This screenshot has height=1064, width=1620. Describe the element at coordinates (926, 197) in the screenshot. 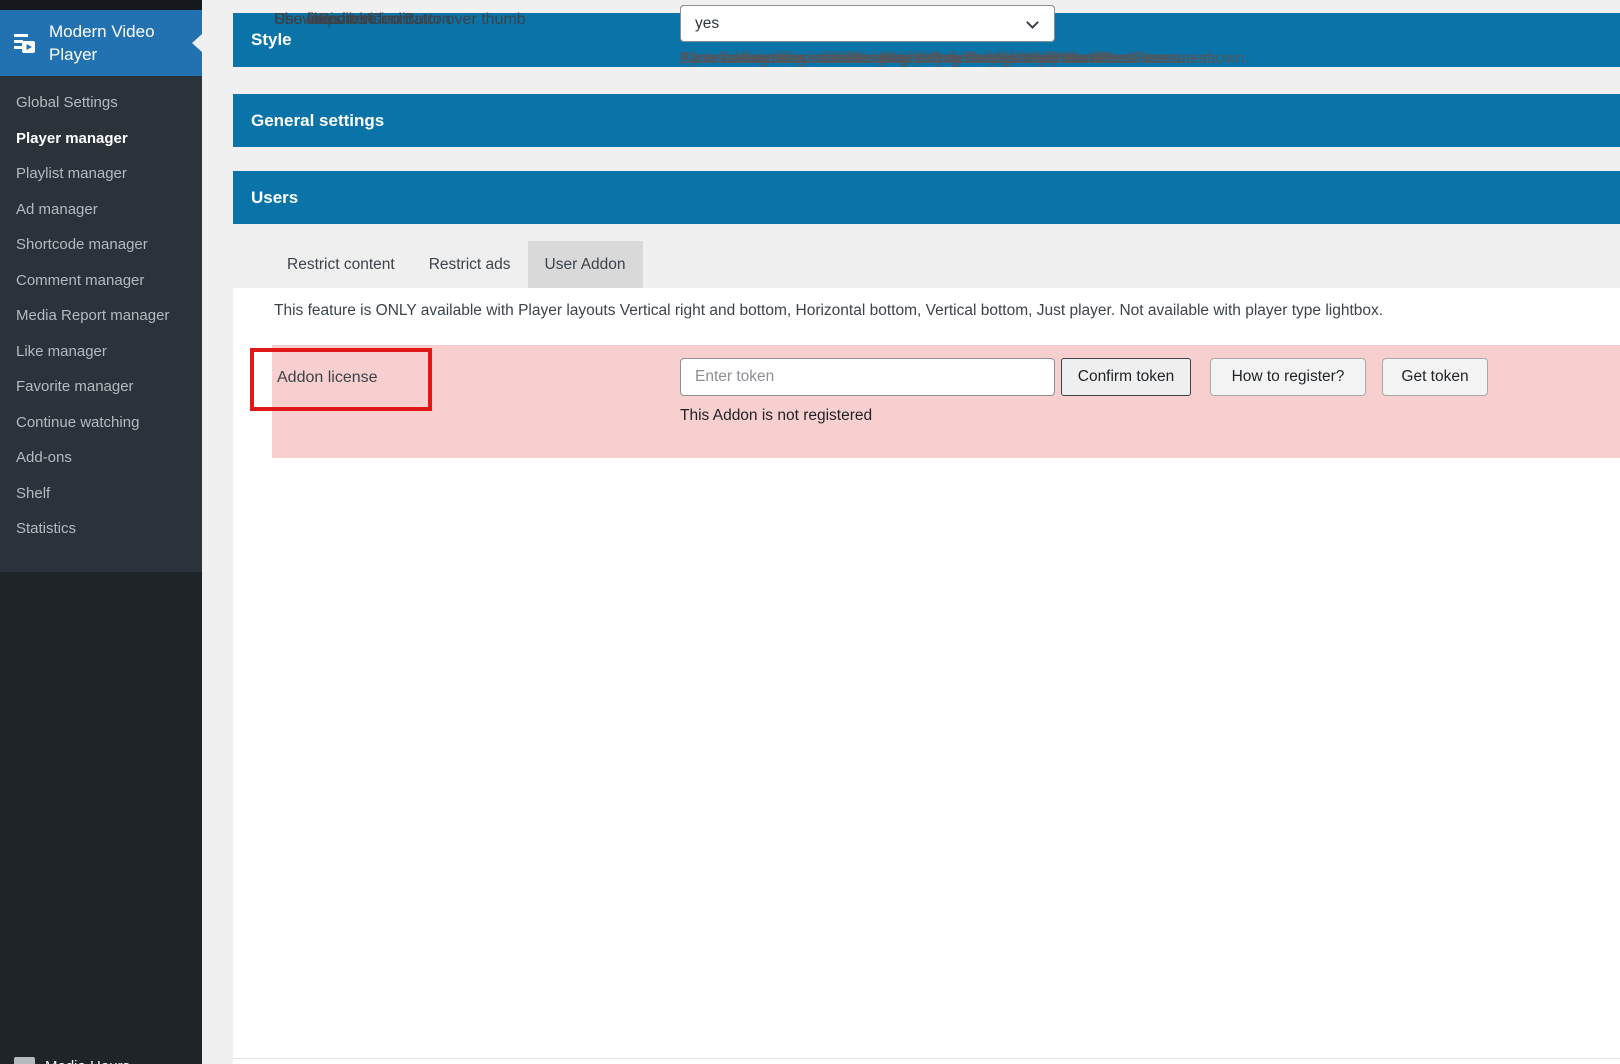

I see `section-header-users: Users` at that location.